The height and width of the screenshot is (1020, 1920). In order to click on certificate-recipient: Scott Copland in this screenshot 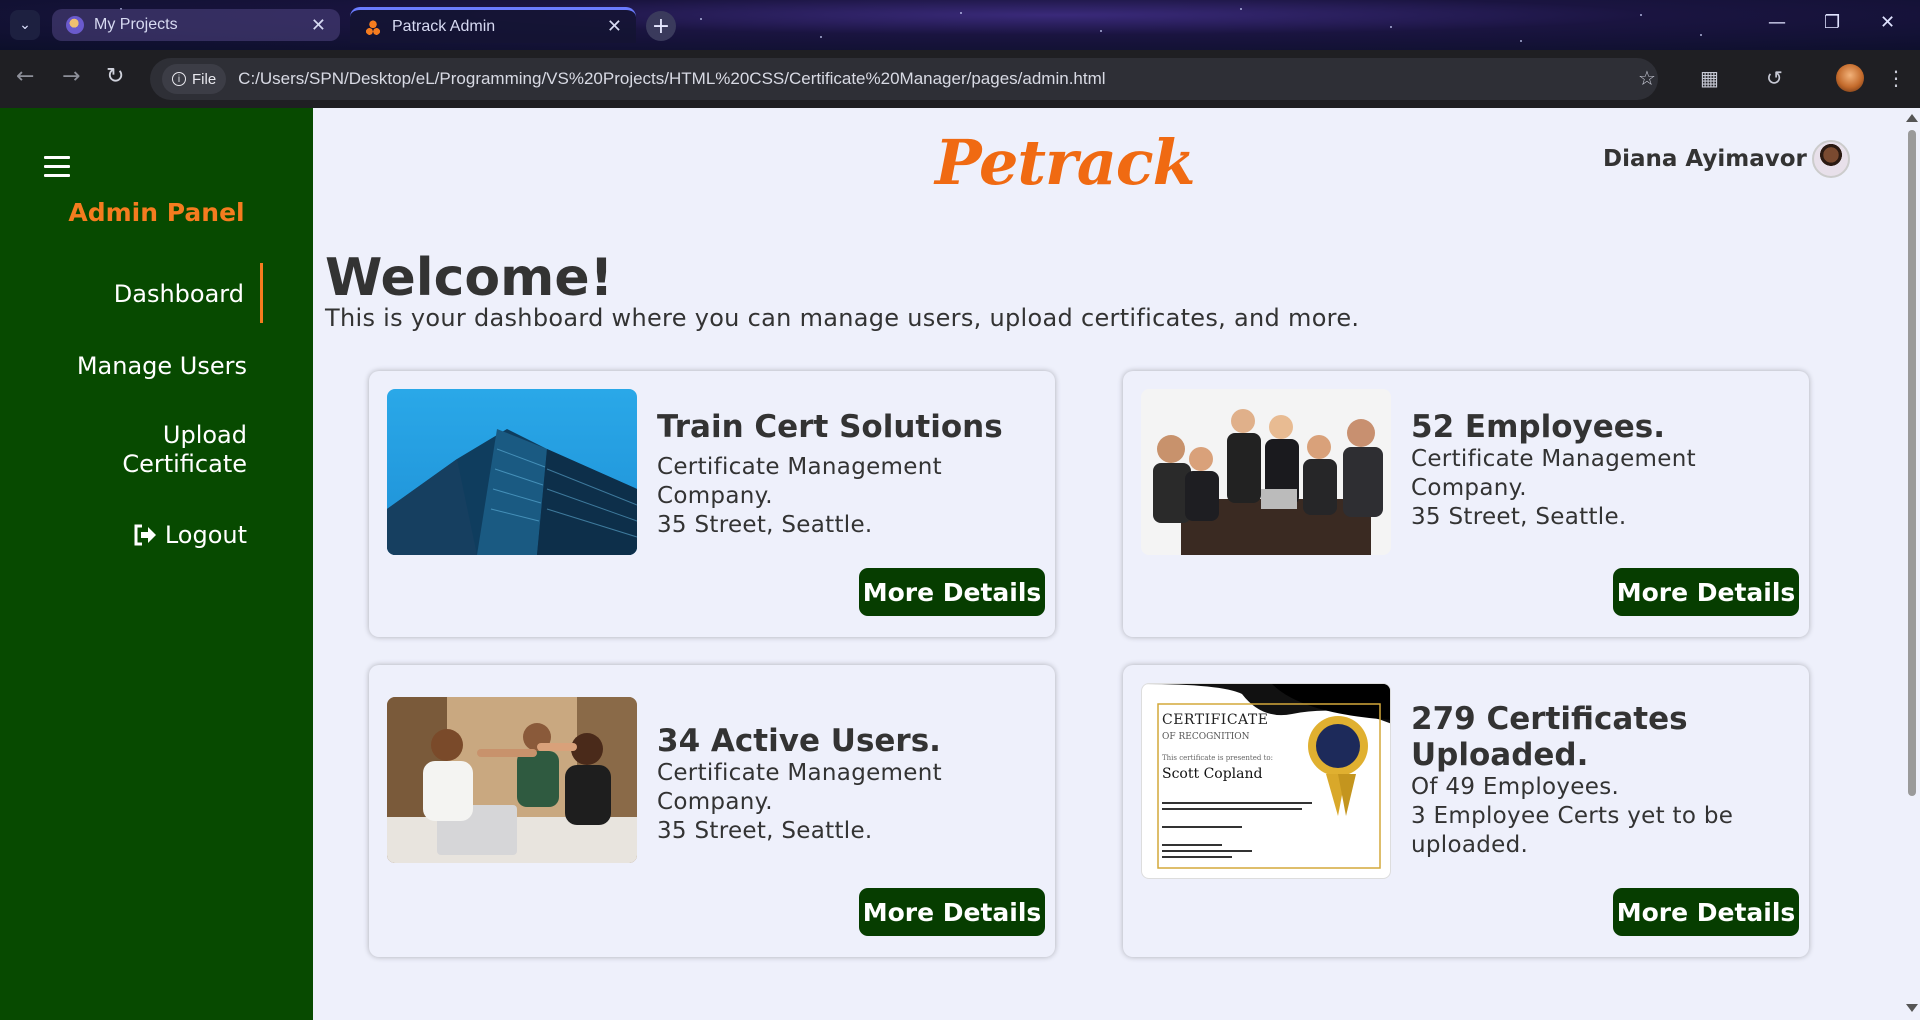, I will do `click(1212, 774)`.